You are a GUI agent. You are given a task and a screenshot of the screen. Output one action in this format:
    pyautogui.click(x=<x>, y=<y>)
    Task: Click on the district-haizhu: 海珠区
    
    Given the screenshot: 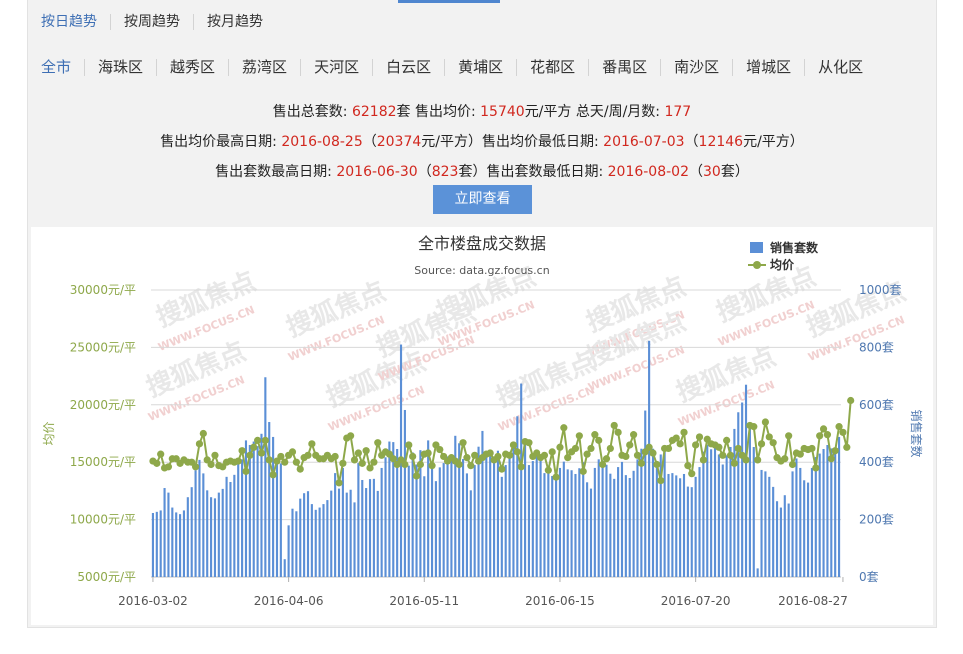 What is the action you would take?
    pyautogui.click(x=120, y=67)
    